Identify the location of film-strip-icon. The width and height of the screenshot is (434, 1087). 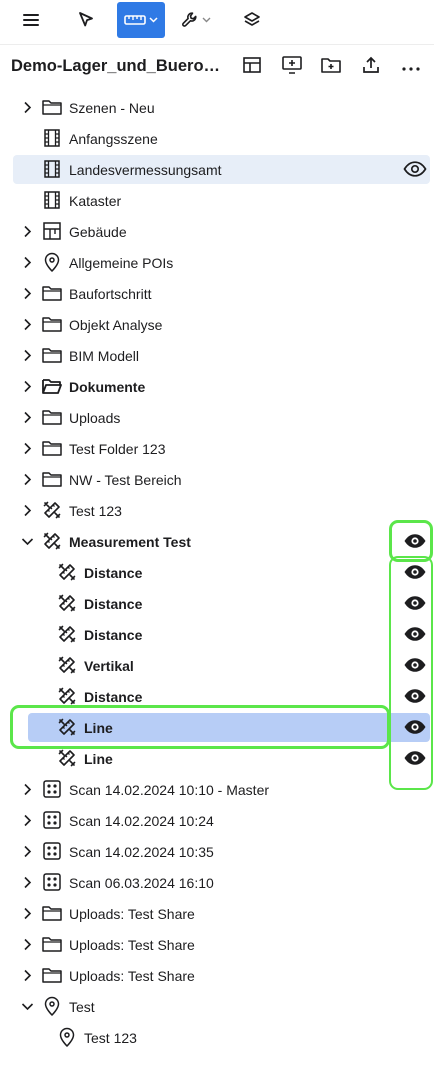
(52, 169).